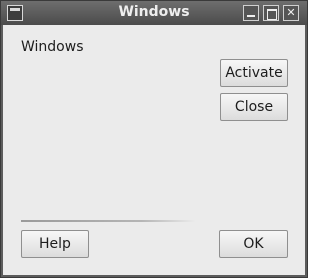 This screenshot has height=278, width=320. What do you see at coordinates (254, 107) in the screenshot?
I see `close-button: Close` at bounding box center [254, 107].